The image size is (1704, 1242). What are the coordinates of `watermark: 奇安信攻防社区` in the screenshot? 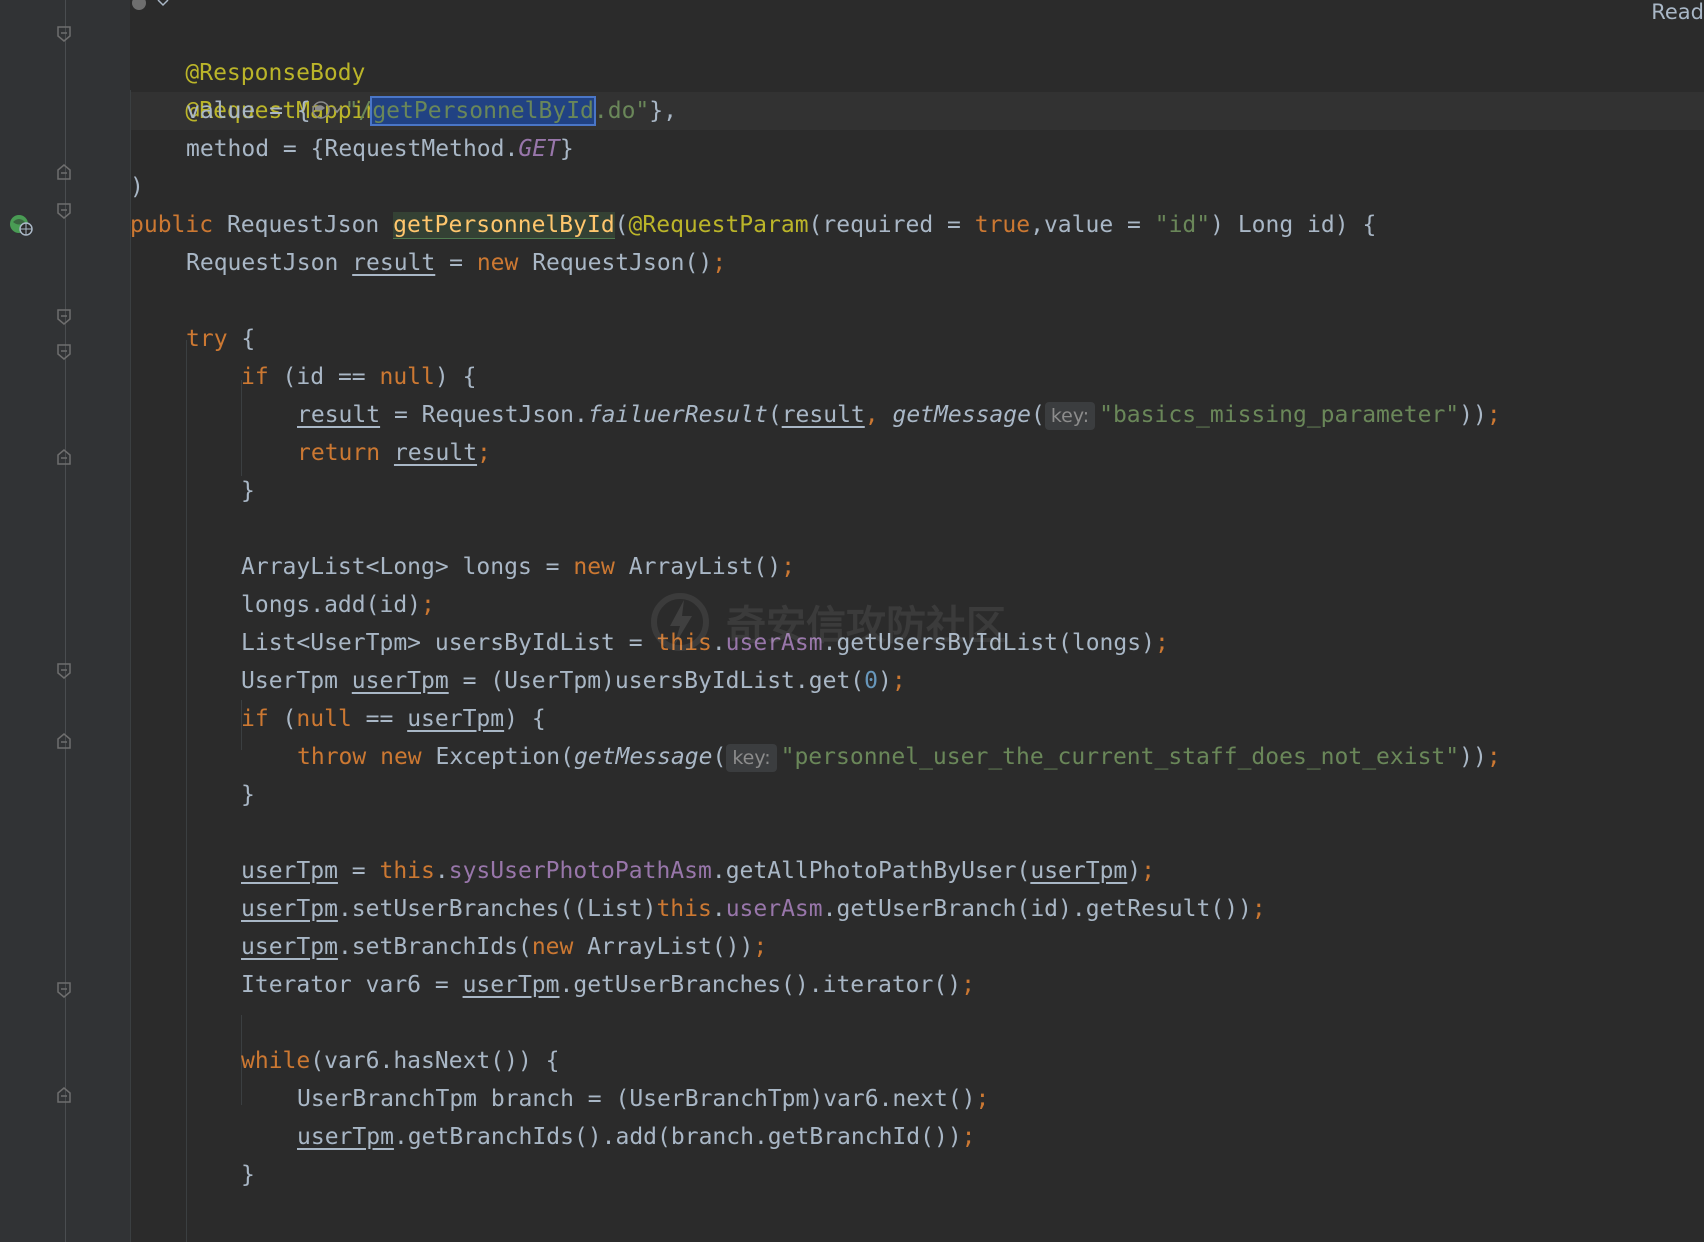 It's located at (828, 622).